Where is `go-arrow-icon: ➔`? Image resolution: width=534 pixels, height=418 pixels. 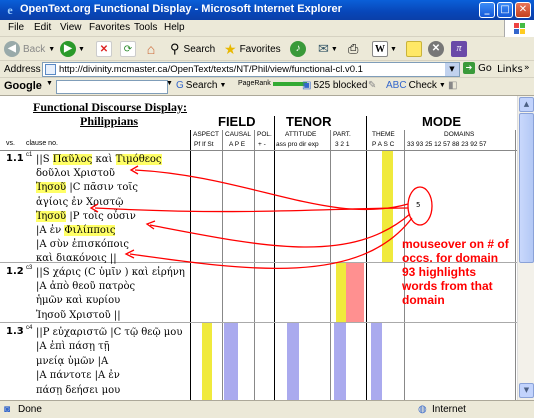 go-arrow-icon: ➔ is located at coordinates (469, 68).